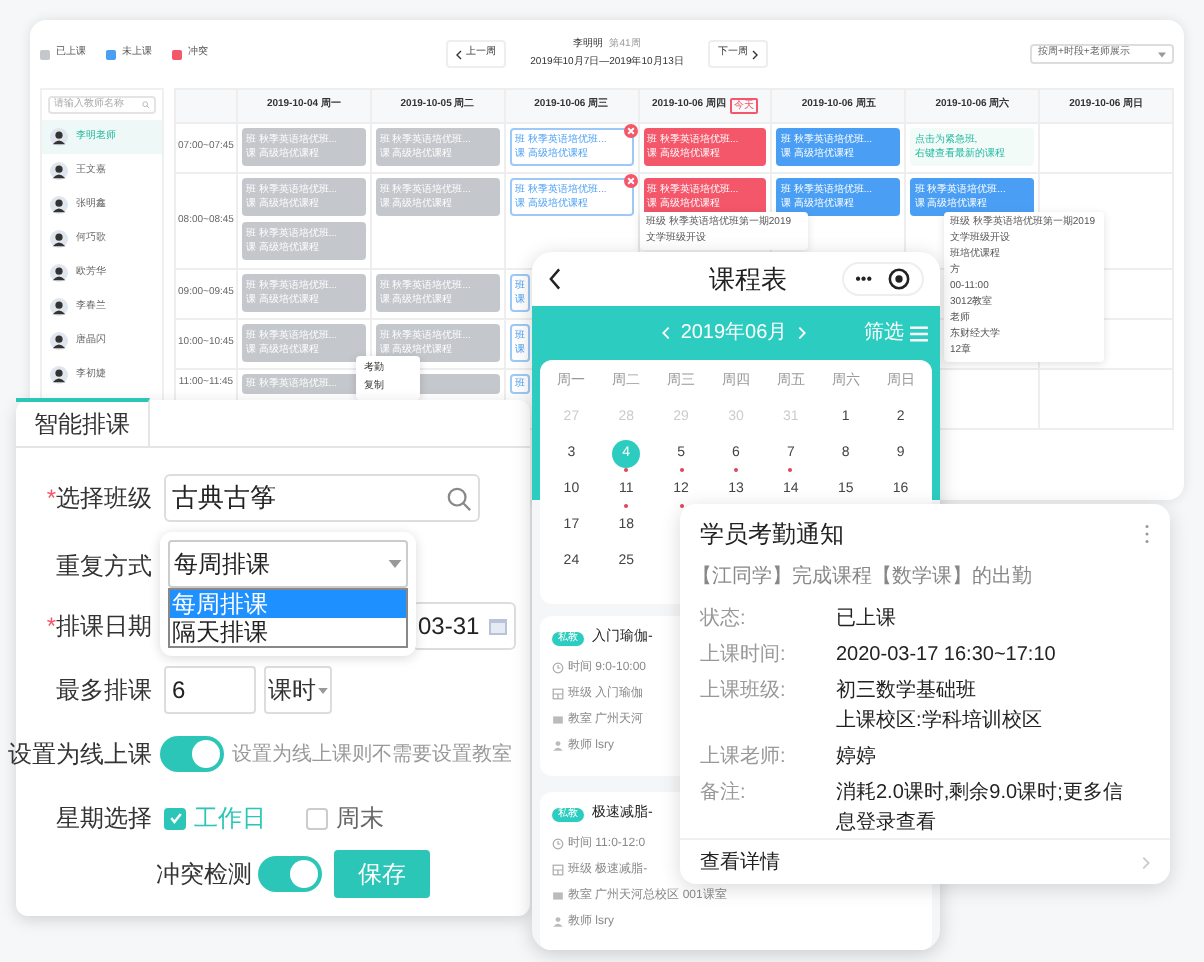  I want to click on phone-title: 课程表, so click(747, 279).